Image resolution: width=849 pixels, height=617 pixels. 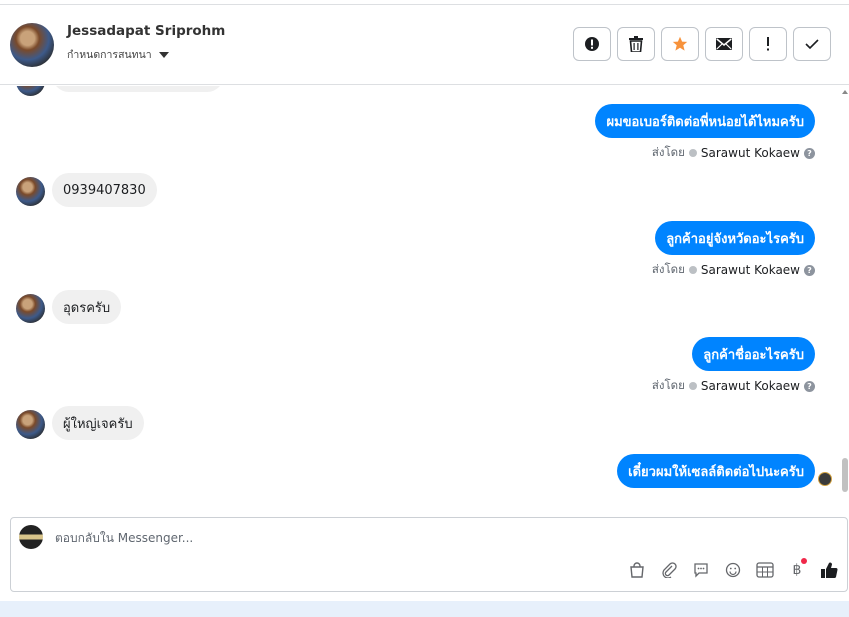 I want to click on conversation-status-label: กำหนดการสนทนา, so click(x=109, y=55).